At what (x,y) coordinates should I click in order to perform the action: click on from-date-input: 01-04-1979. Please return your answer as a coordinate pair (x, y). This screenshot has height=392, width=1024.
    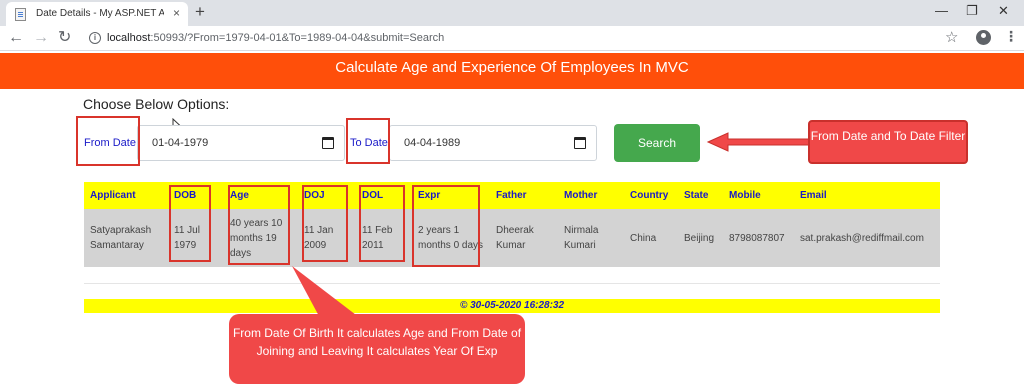
    Looking at the image, I should click on (241, 143).